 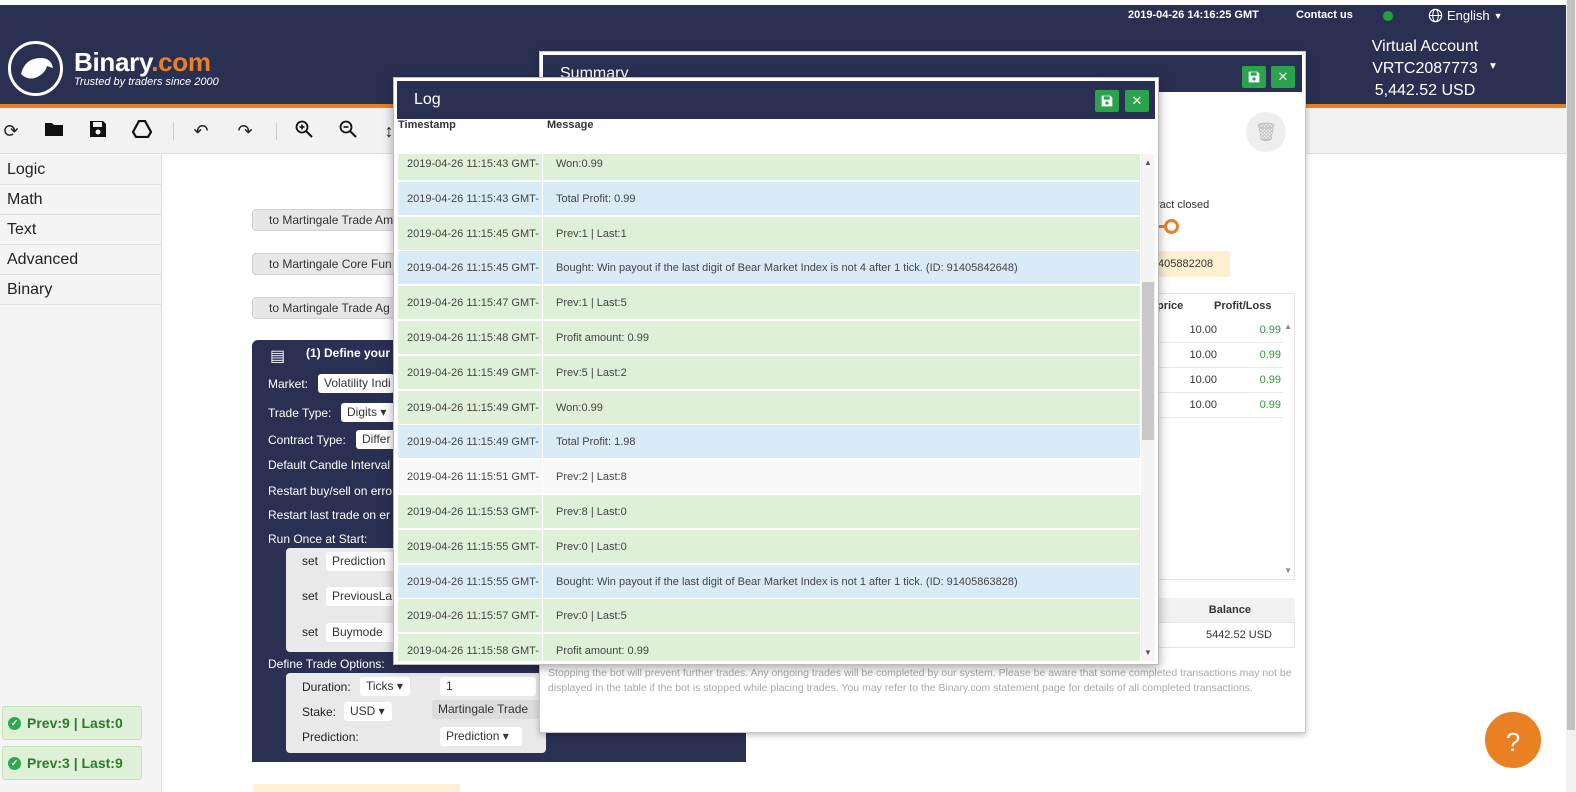 I want to click on sidebar-item-label: Math, so click(x=25, y=199).